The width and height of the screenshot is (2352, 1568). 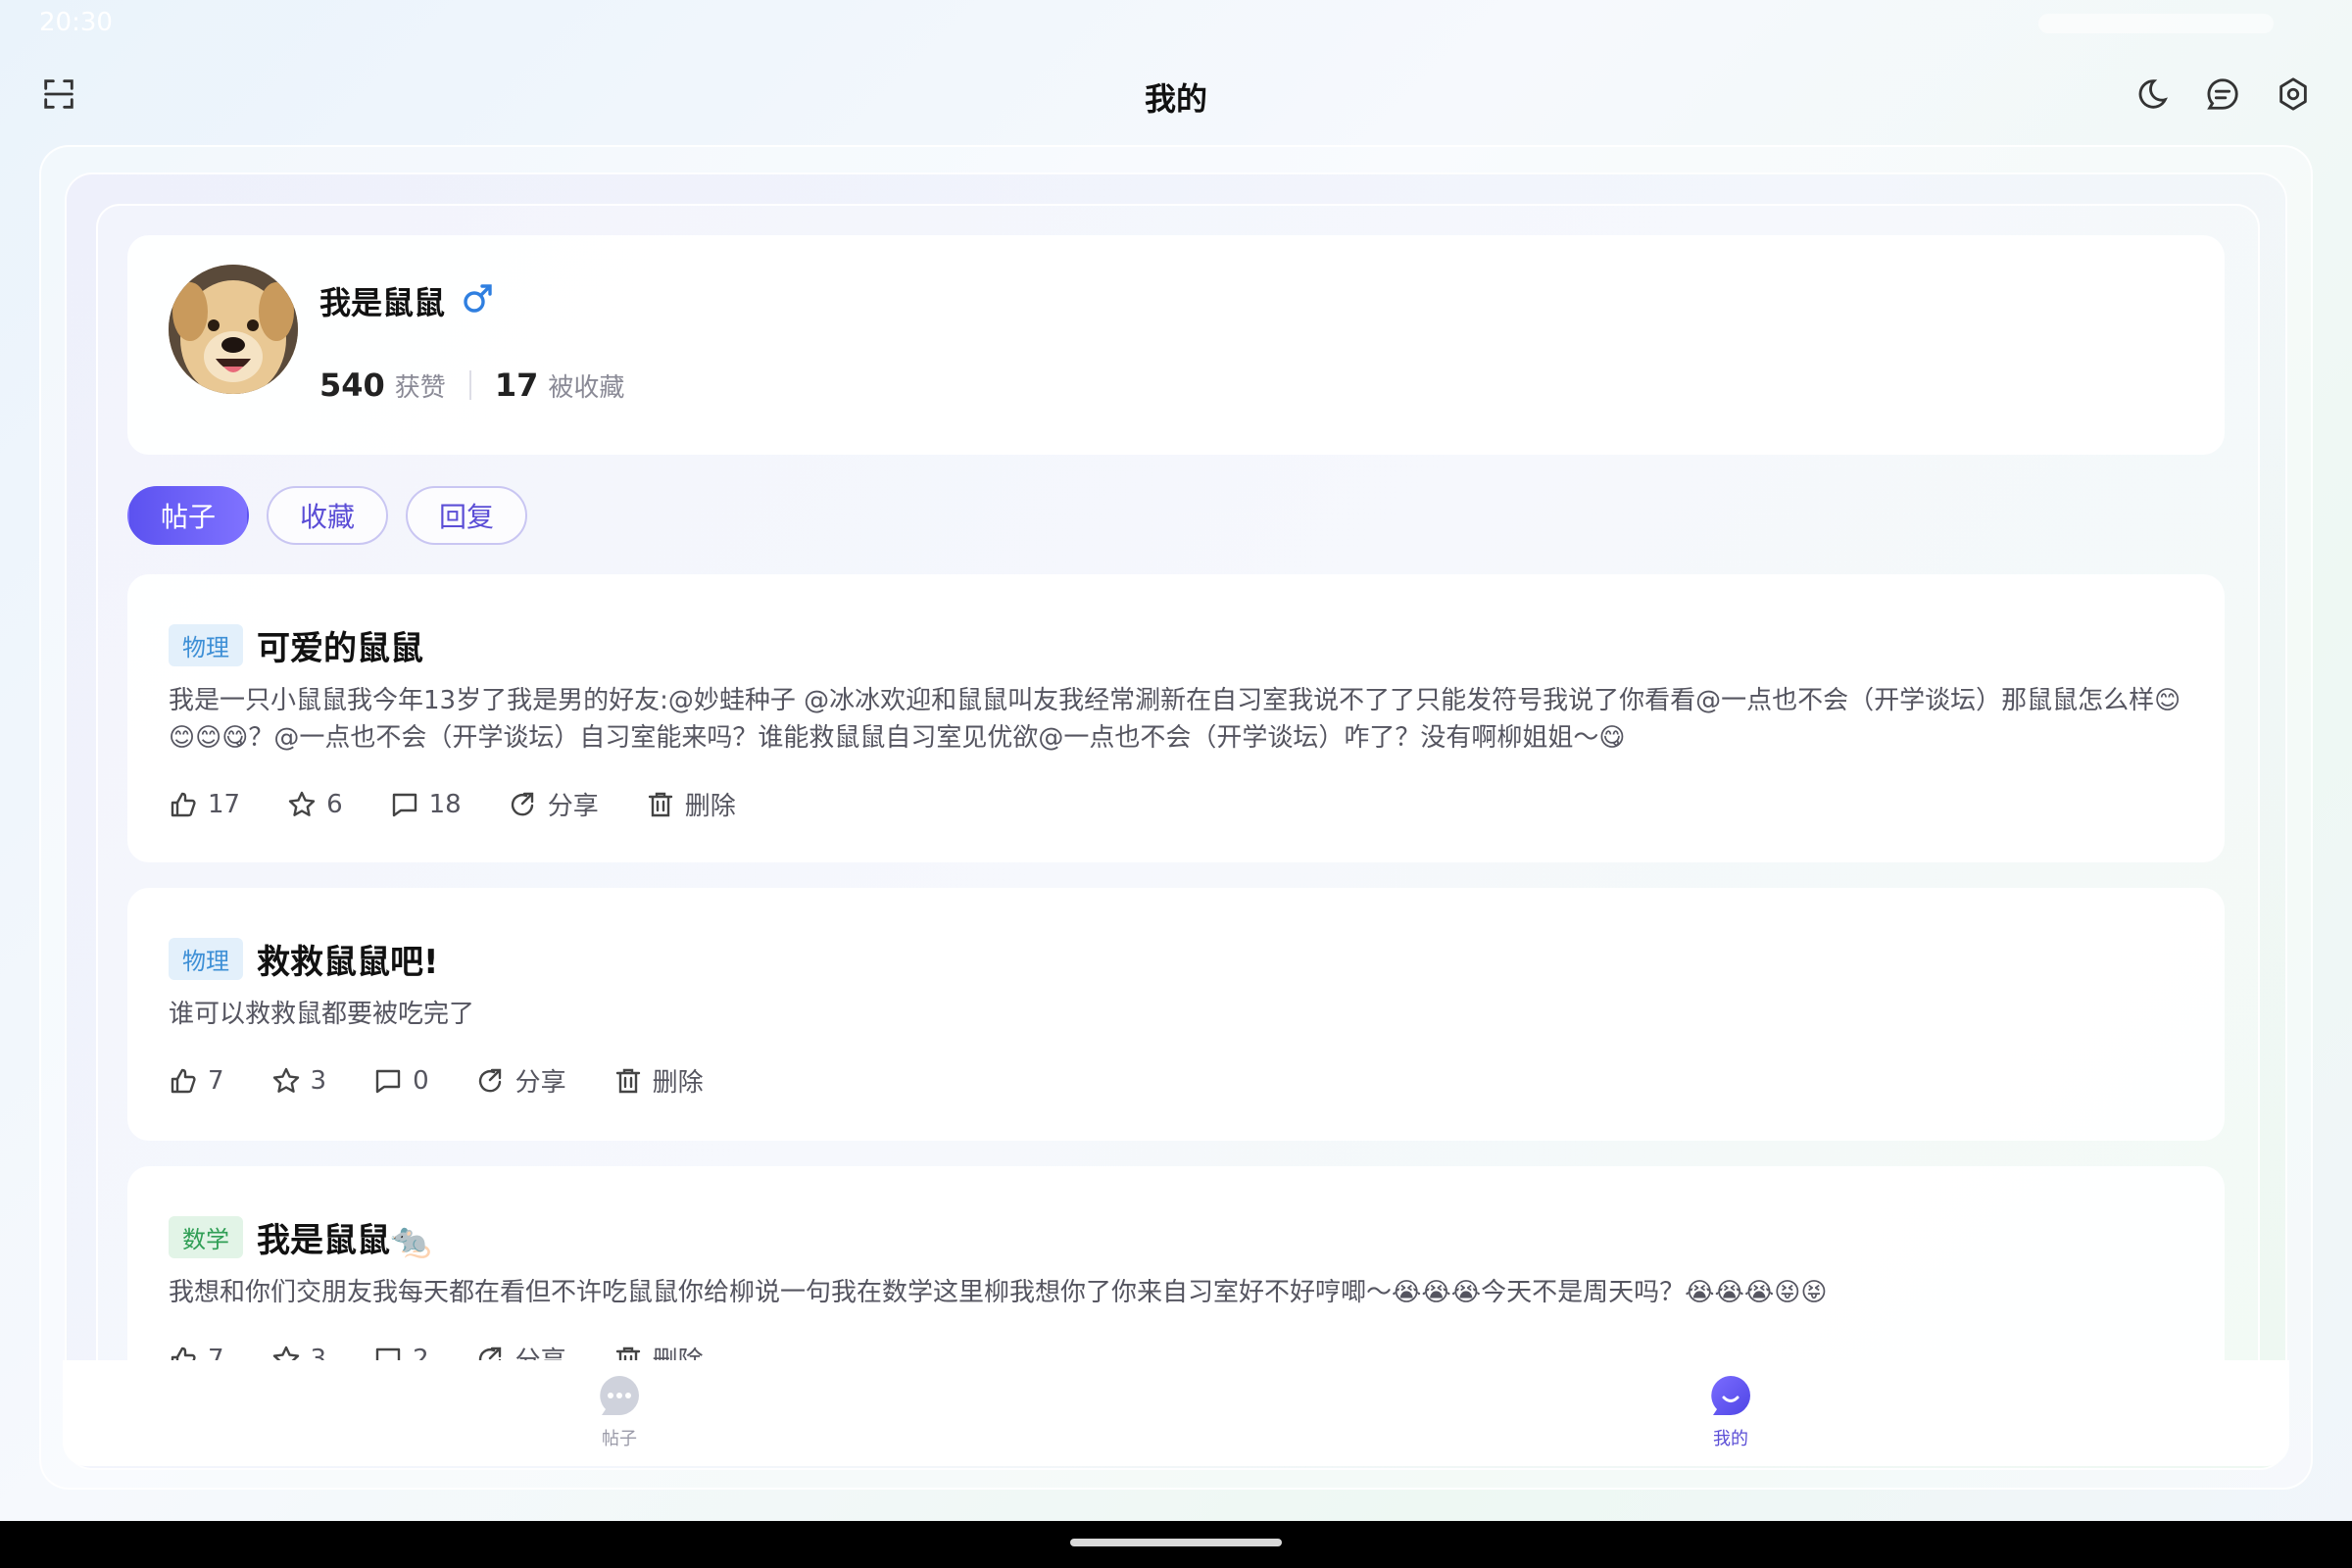 What do you see at coordinates (1176, 1413) in the screenshot?
I see `bottom-nav: 帖子 我的` at bounding box center [1176, 1413].